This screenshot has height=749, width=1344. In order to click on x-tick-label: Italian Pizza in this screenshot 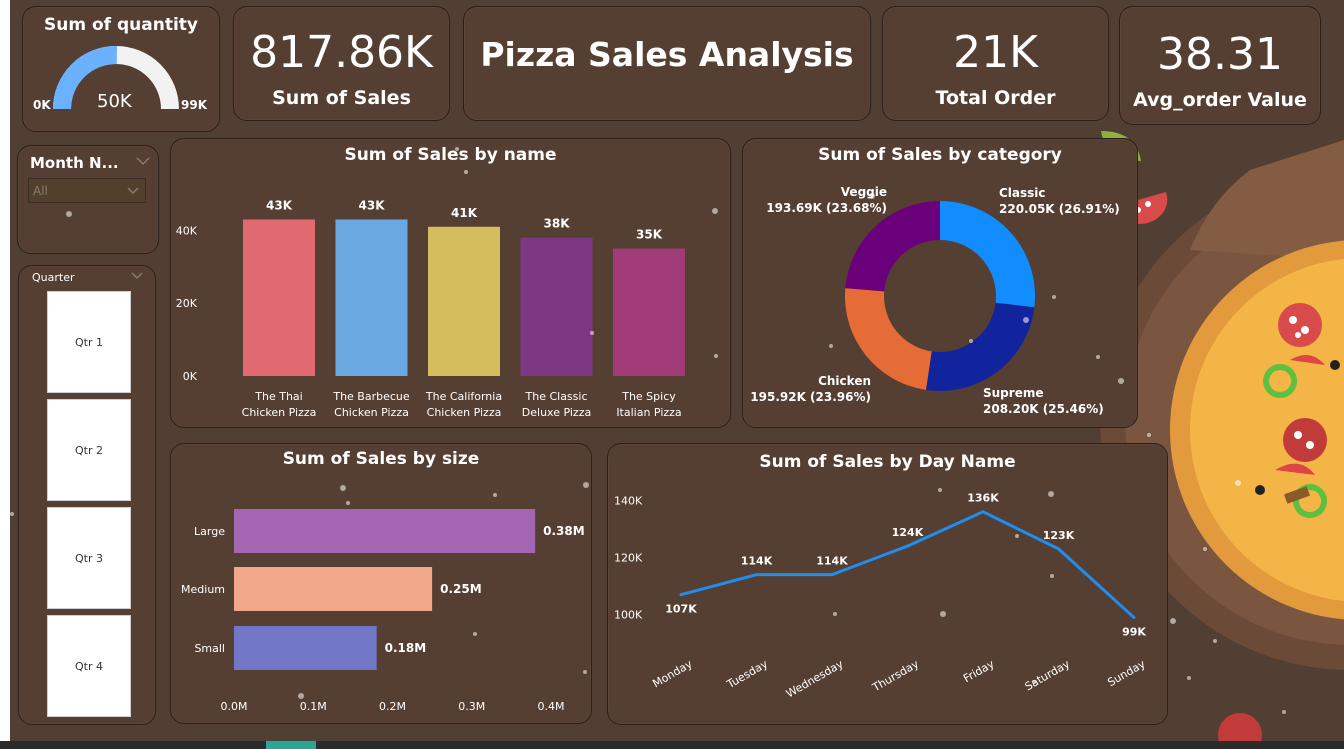, I will do `click(648, 412)`.